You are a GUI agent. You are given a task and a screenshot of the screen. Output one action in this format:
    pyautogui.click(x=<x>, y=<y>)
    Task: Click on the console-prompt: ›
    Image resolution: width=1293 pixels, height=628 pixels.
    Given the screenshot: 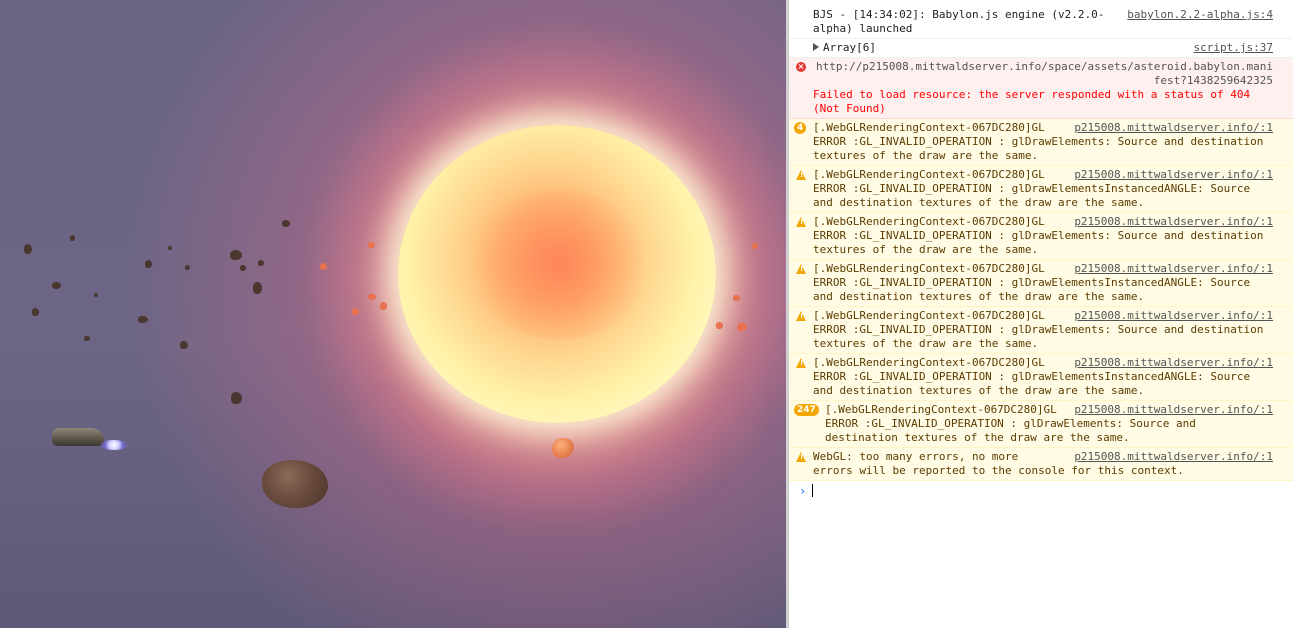 What is the action you would take?
    pyautogui.click(x=1041, y=491)
    